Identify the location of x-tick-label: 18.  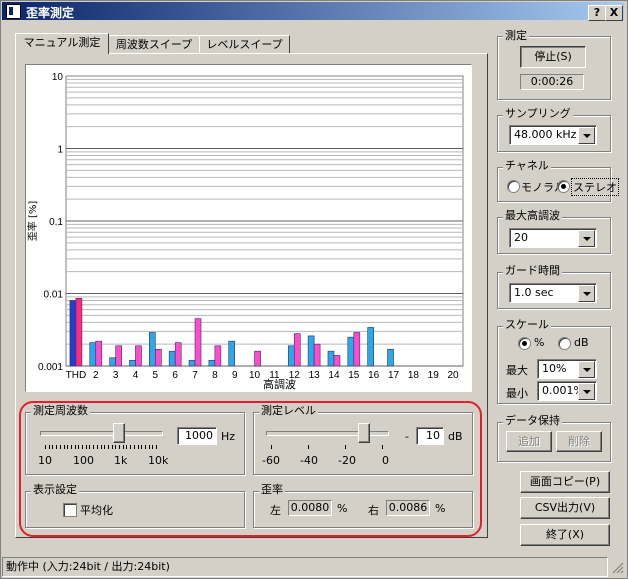
(414, 375).